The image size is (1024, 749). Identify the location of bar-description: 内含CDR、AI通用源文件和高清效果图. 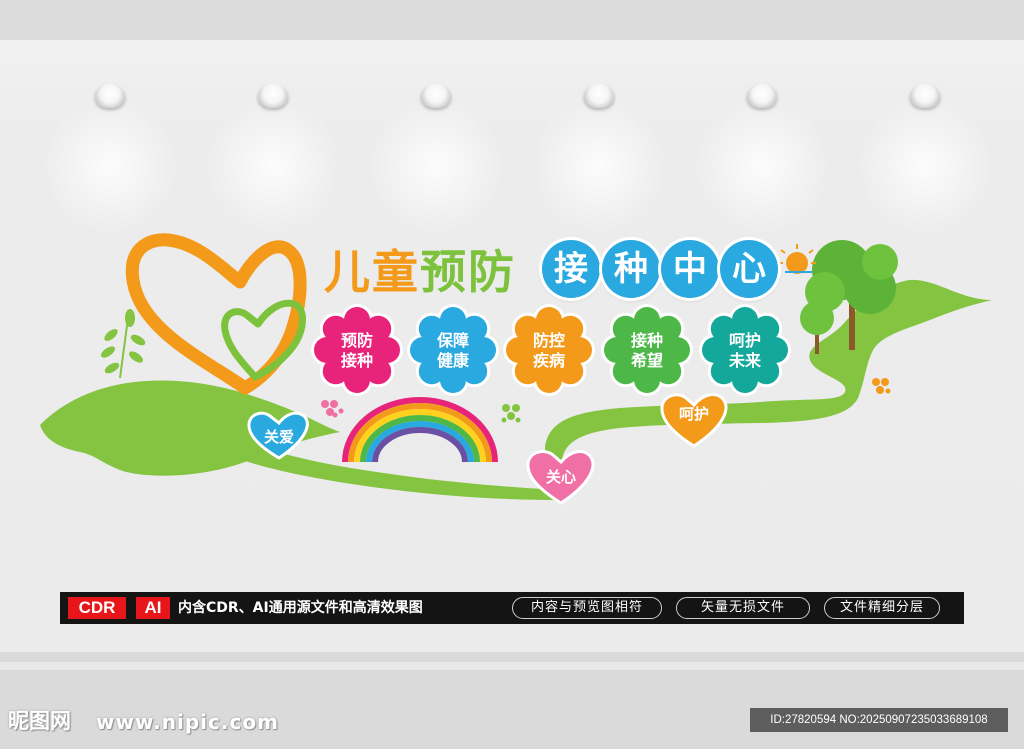
(300, 608).